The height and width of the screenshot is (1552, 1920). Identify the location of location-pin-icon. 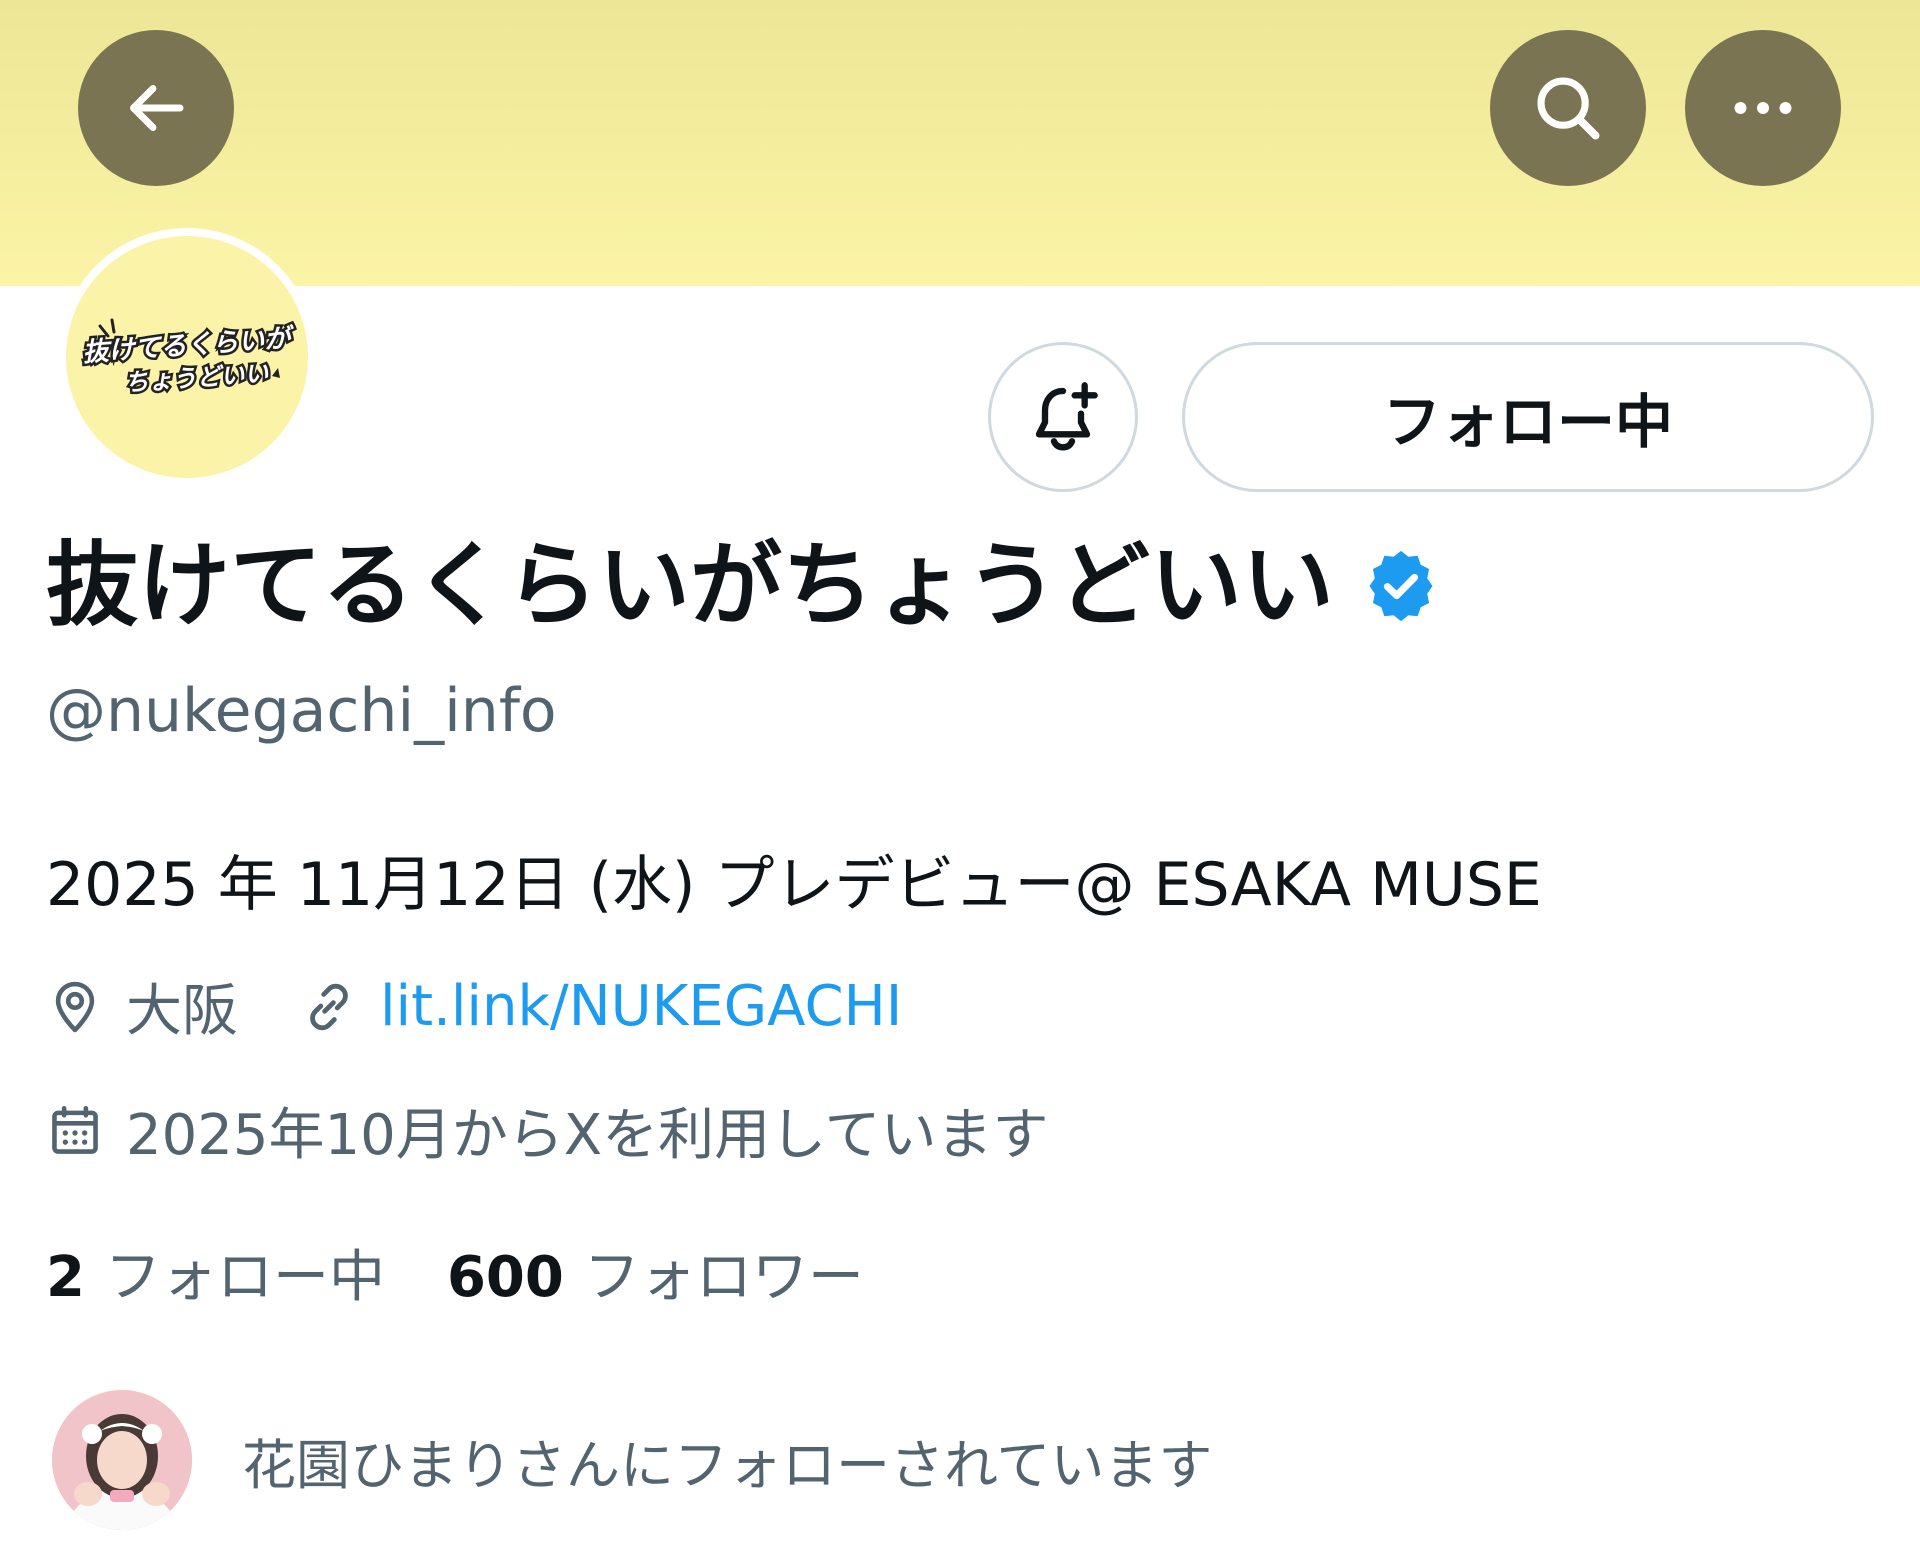
(75, 1006).